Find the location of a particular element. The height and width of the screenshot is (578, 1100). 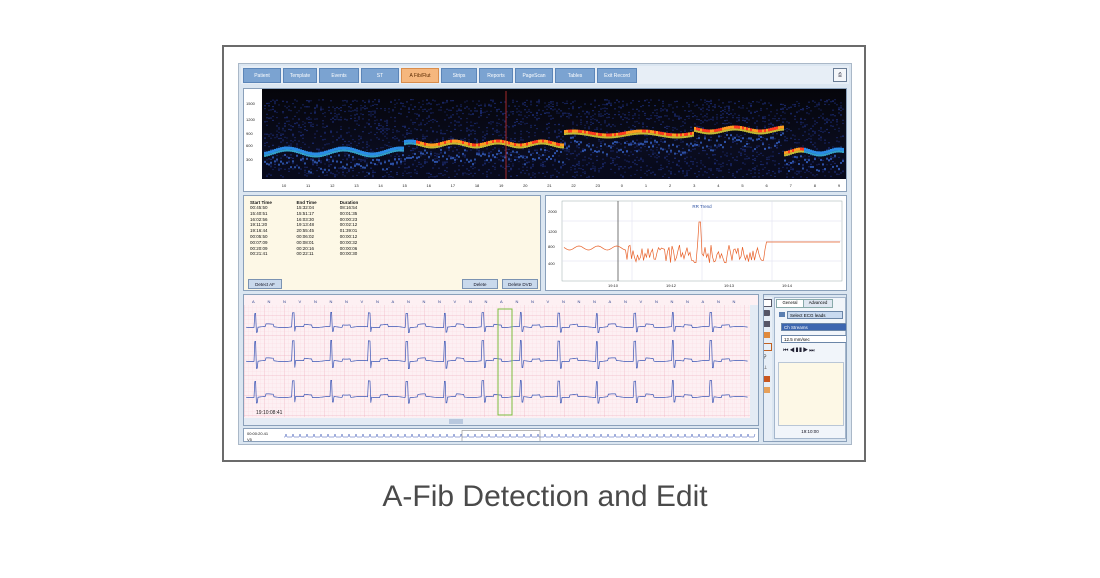

print-icon is located at coordinates (767, 313).